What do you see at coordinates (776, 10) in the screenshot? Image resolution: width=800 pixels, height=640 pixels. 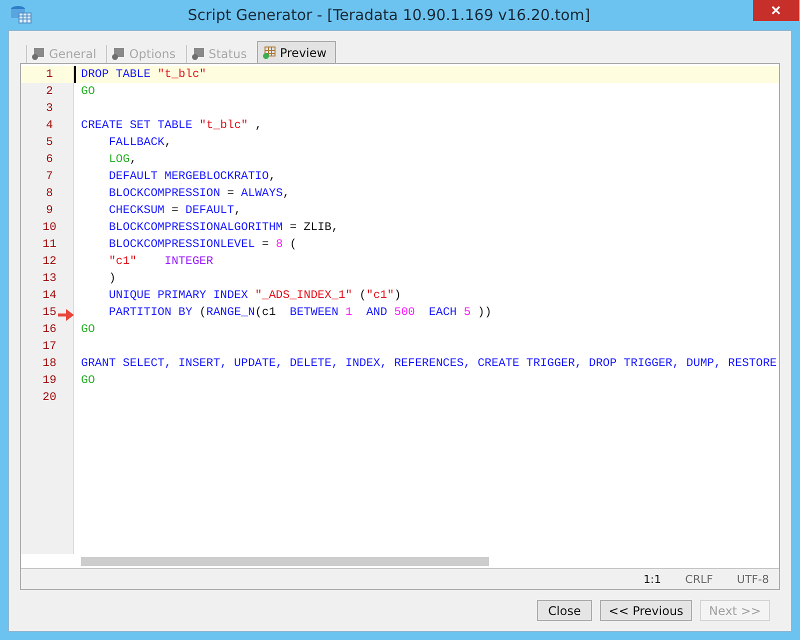 I see `close-button: ✕` at bounding box center [776, 10].